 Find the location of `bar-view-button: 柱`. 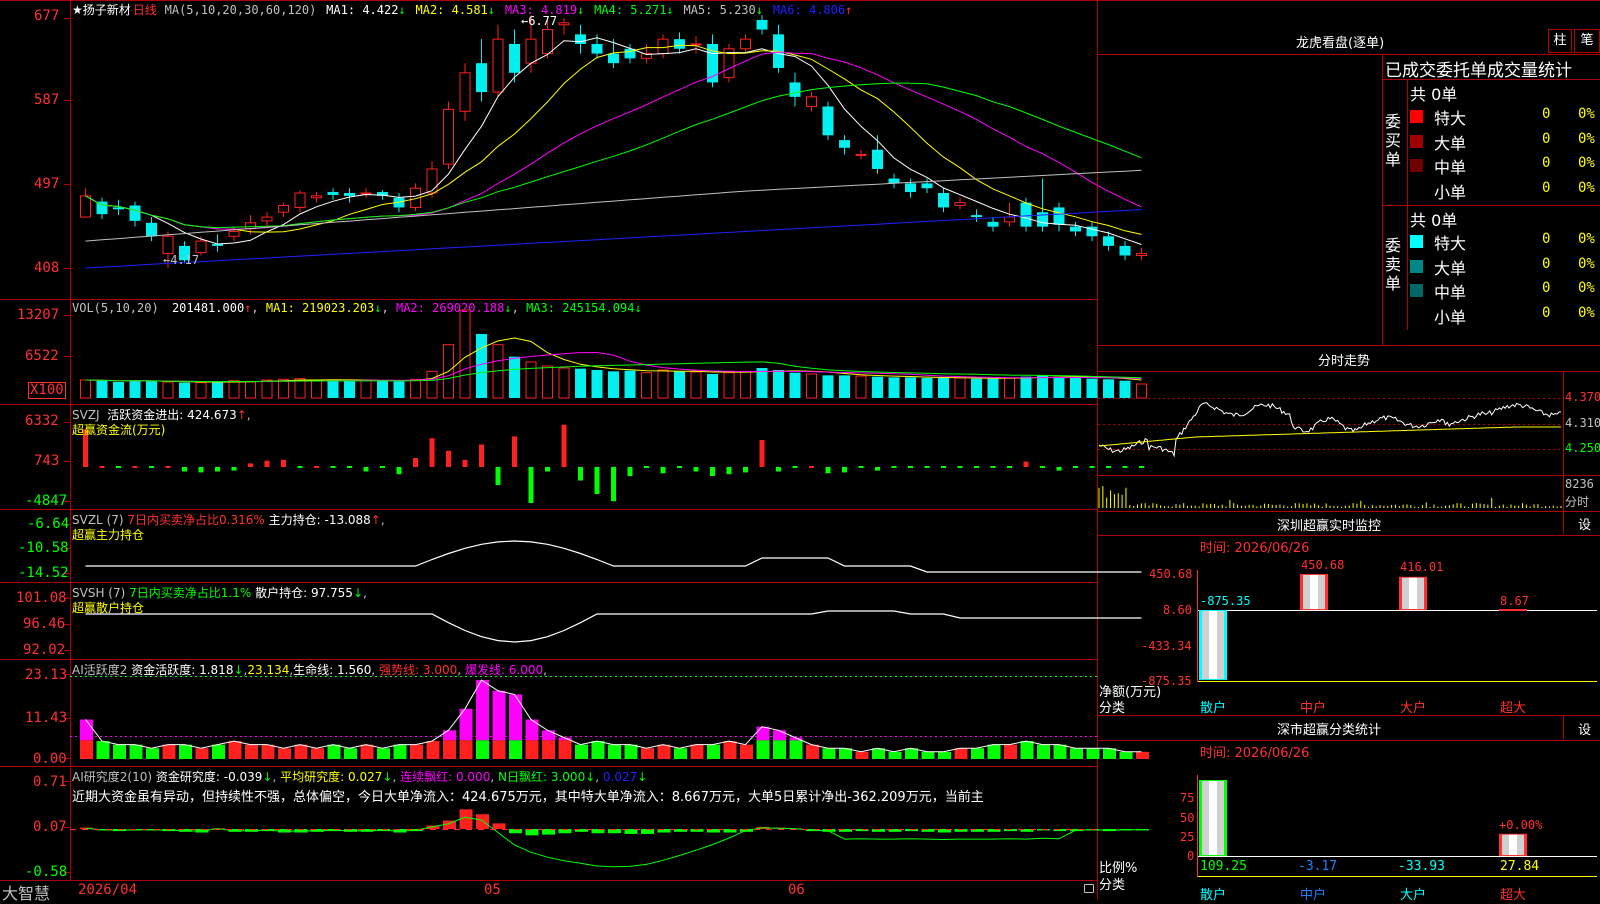

bar-view-button: 柱 is located at coordinates (1560, 41).